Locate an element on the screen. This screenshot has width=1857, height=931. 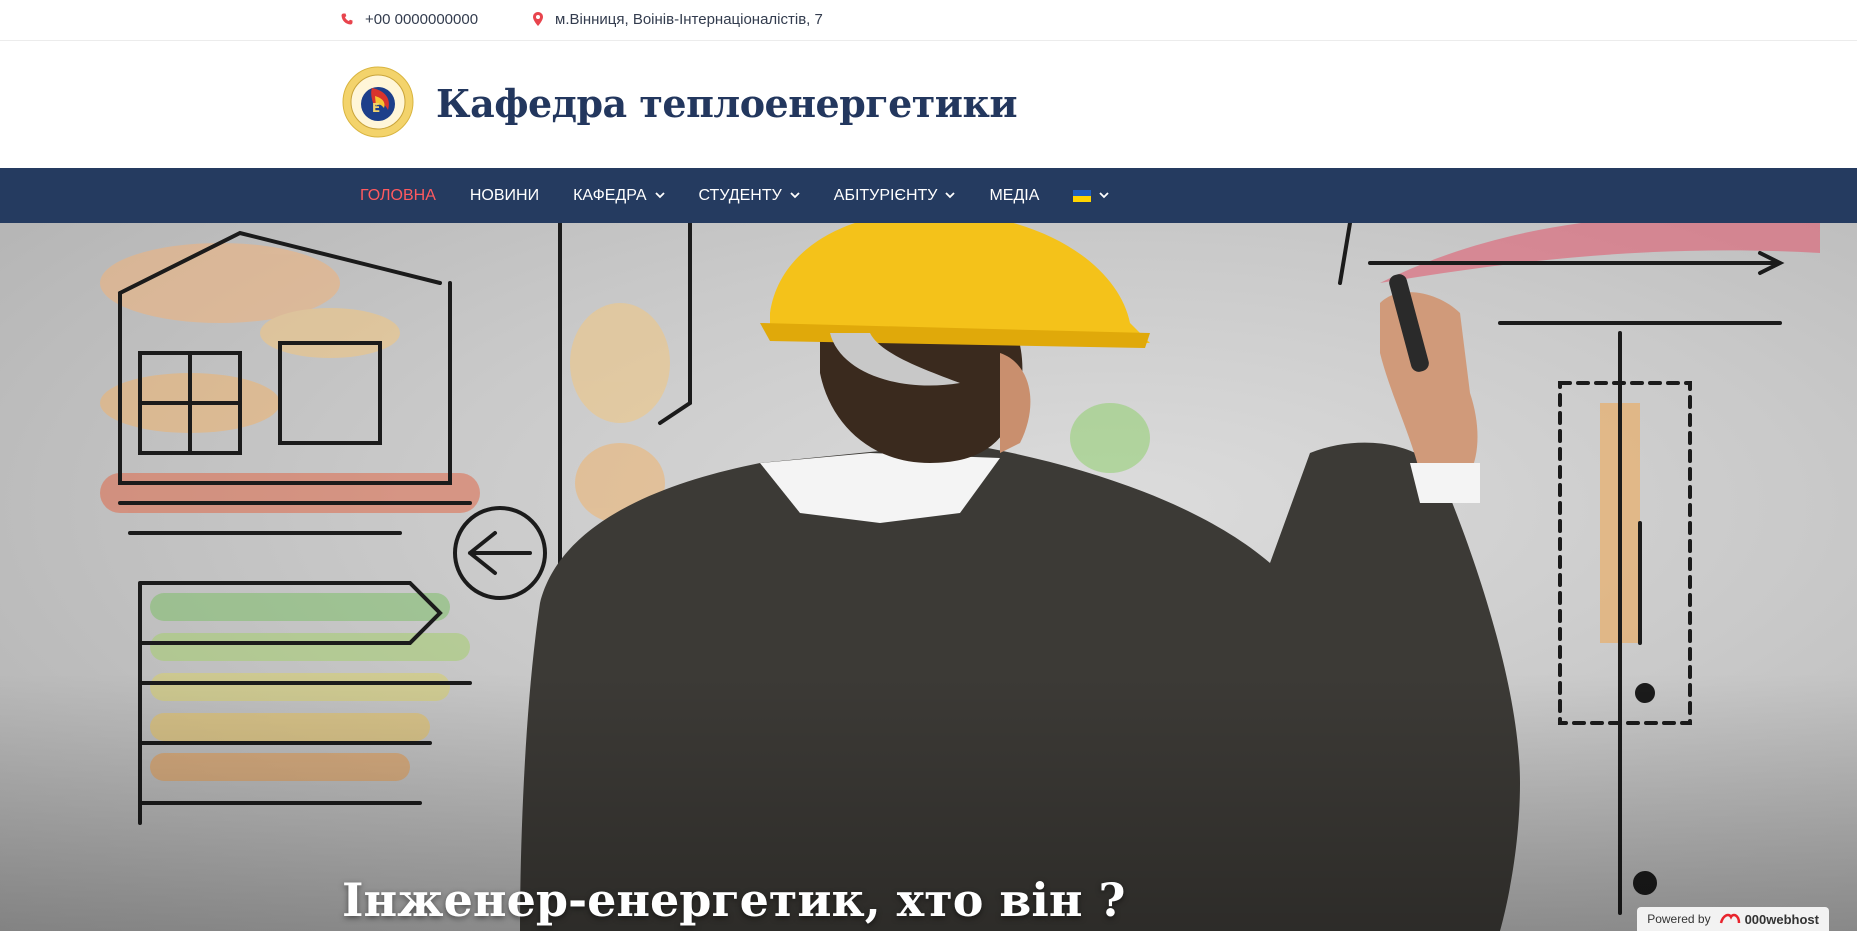
nav-item-news: НОВИНИ is located at coordinates (504, 195).